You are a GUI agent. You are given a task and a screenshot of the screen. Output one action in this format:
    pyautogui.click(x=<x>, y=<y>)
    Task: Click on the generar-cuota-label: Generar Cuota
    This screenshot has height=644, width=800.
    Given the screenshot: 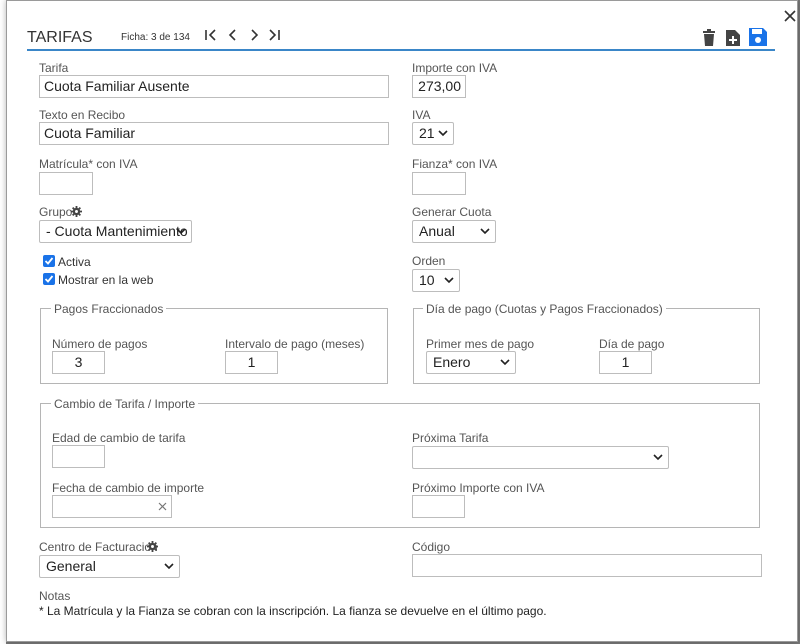 What is the action you would take?
    pyautogui.click(x=452, y=212)
    